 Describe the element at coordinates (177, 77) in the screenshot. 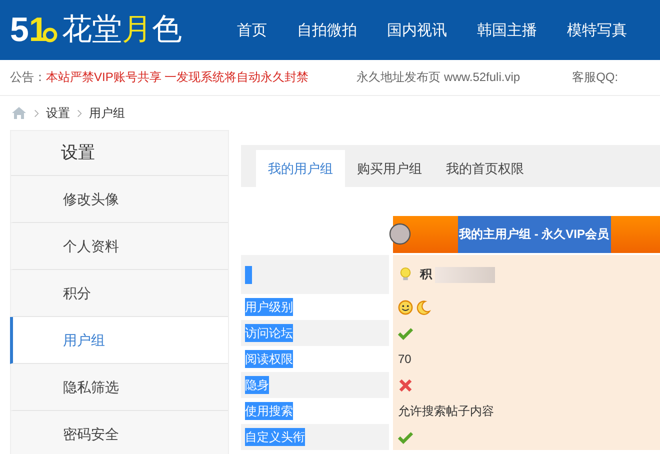

I see `notice-message: 本站严禁VIP账号共享 一发现系统将自动永久封禁` at that location.